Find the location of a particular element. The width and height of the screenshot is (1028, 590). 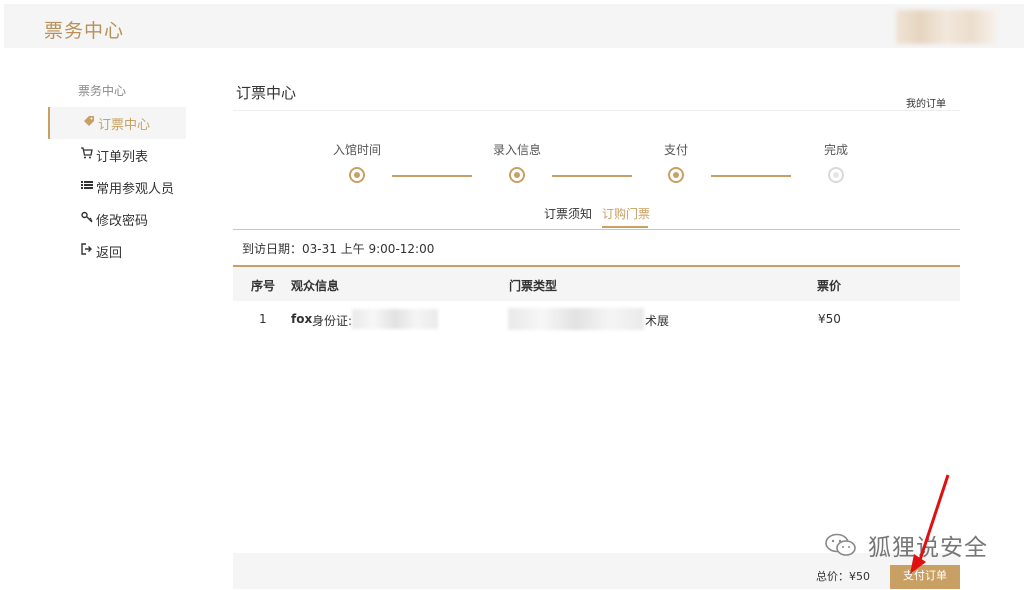

sidebar-item-order-list: 订单列表 is located at coordinates (116, 155).